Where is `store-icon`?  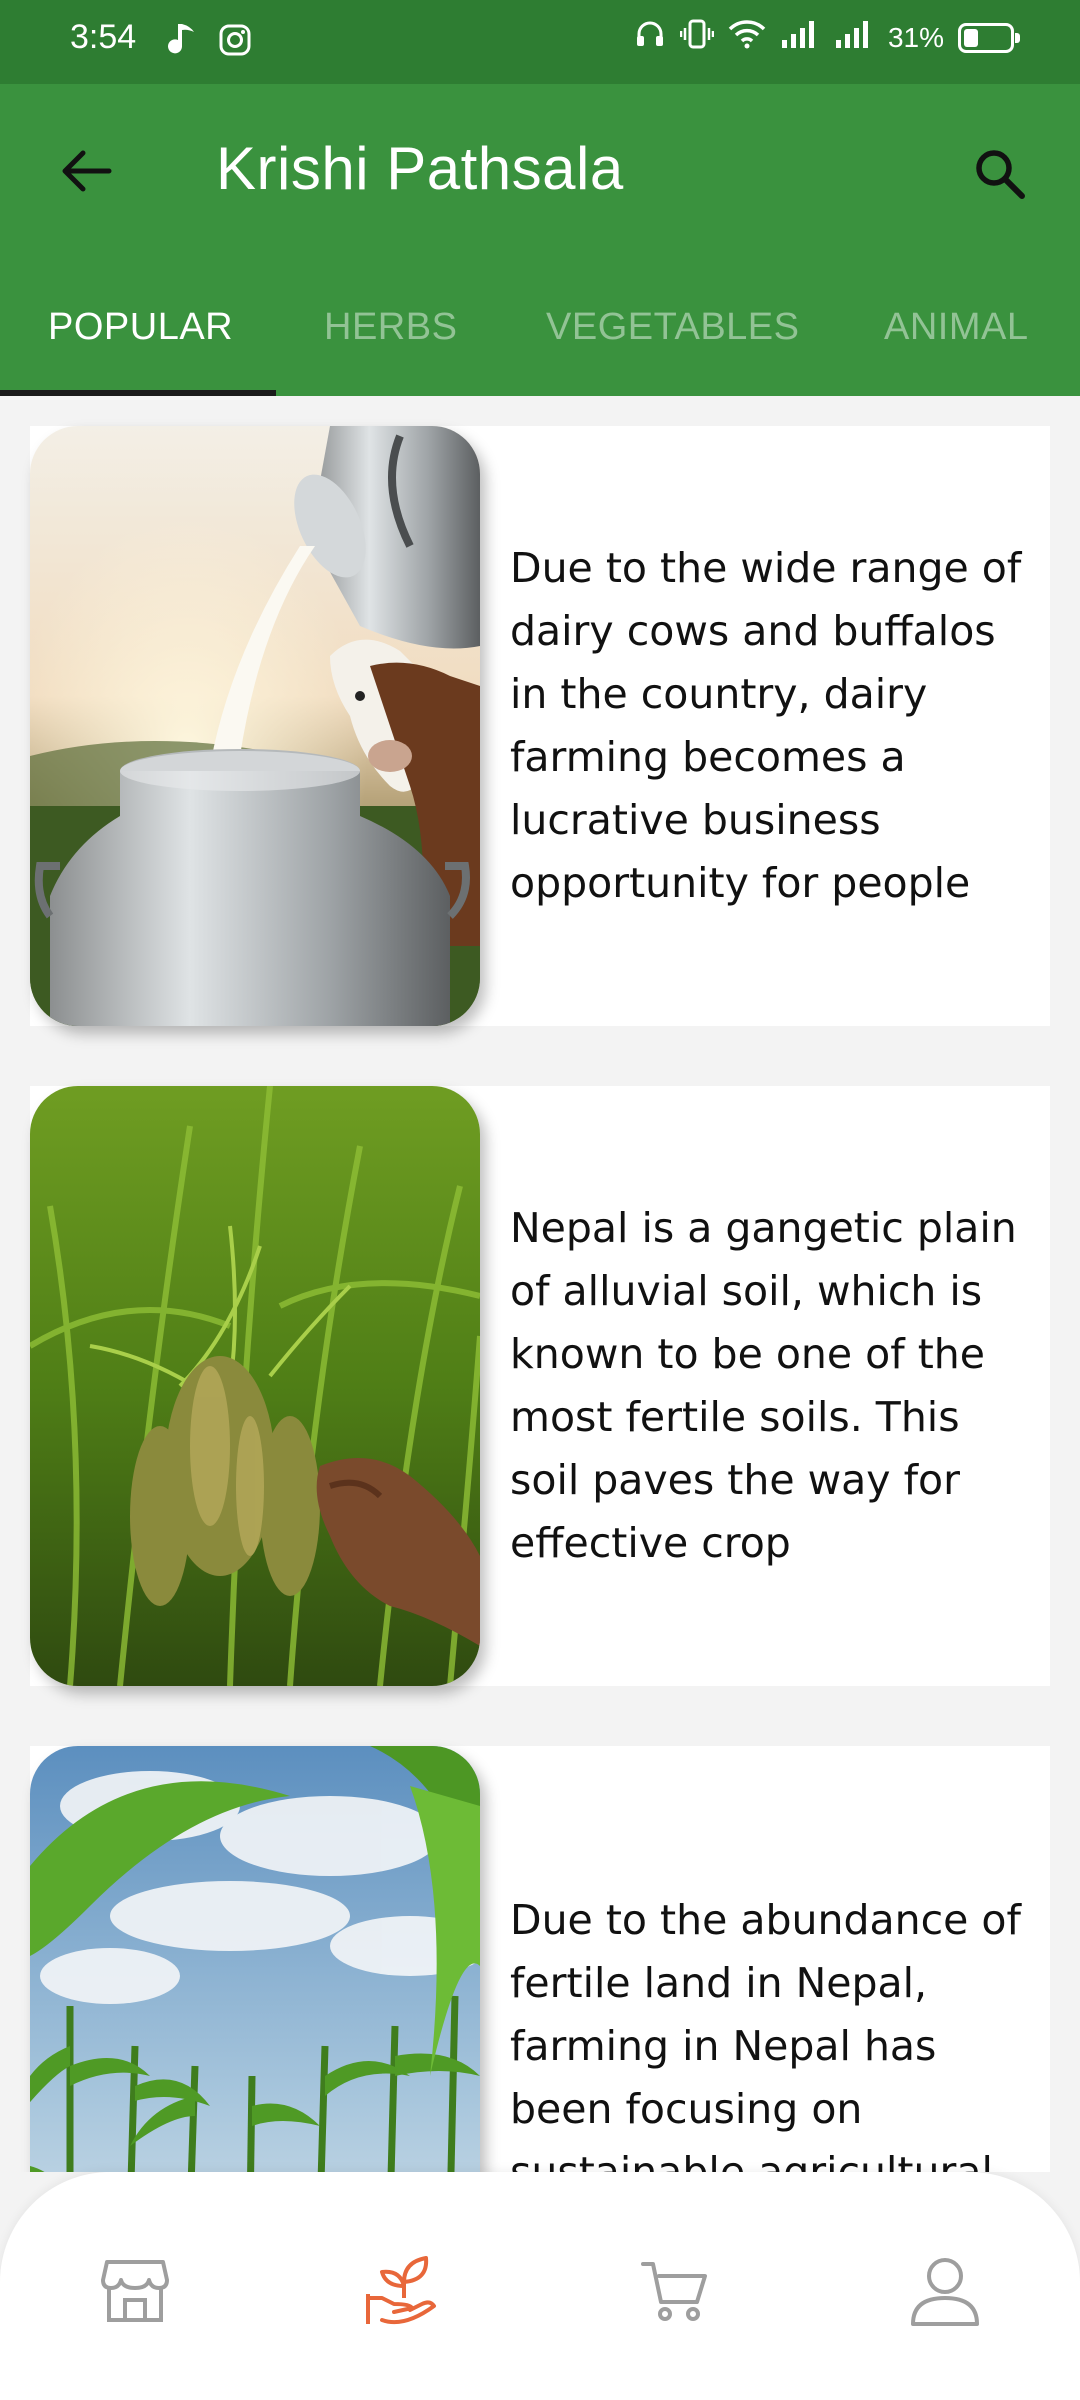
store-icon is located at coordinates (135, 2291).